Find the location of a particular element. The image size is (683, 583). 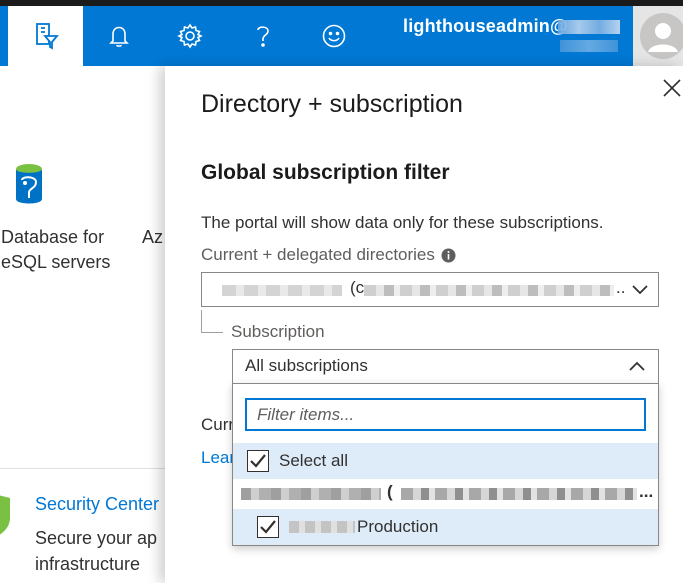

filter-items-input is located at coordinates (445, 414).